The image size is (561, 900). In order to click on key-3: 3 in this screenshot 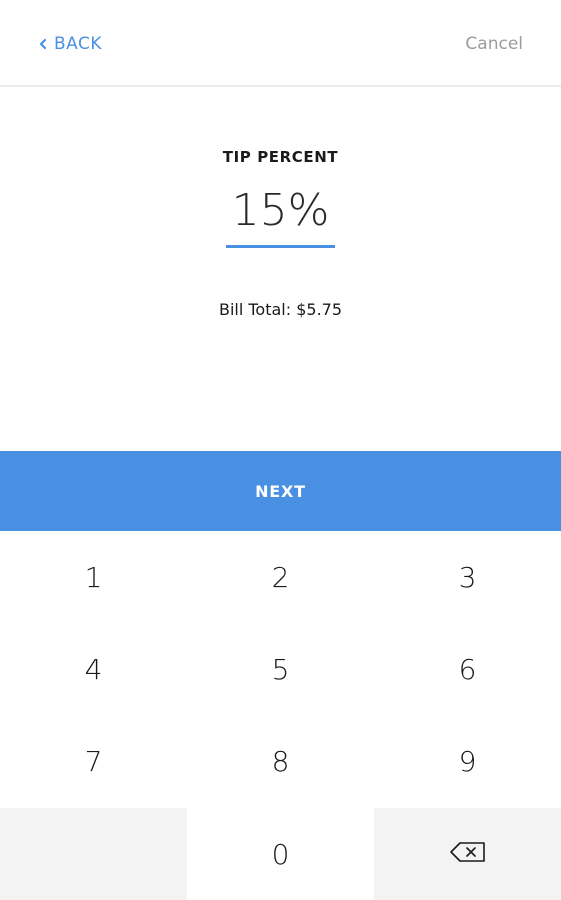, I will do `click(467, 577)`.